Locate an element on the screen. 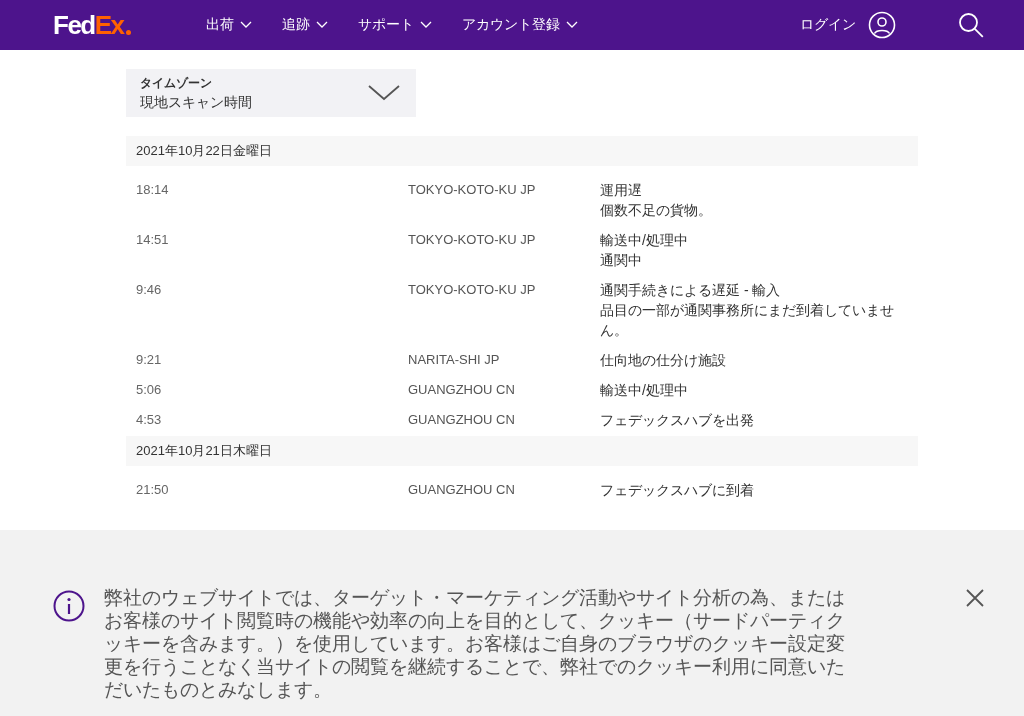  login-link: ログイン is located at coordinates (828, 25).